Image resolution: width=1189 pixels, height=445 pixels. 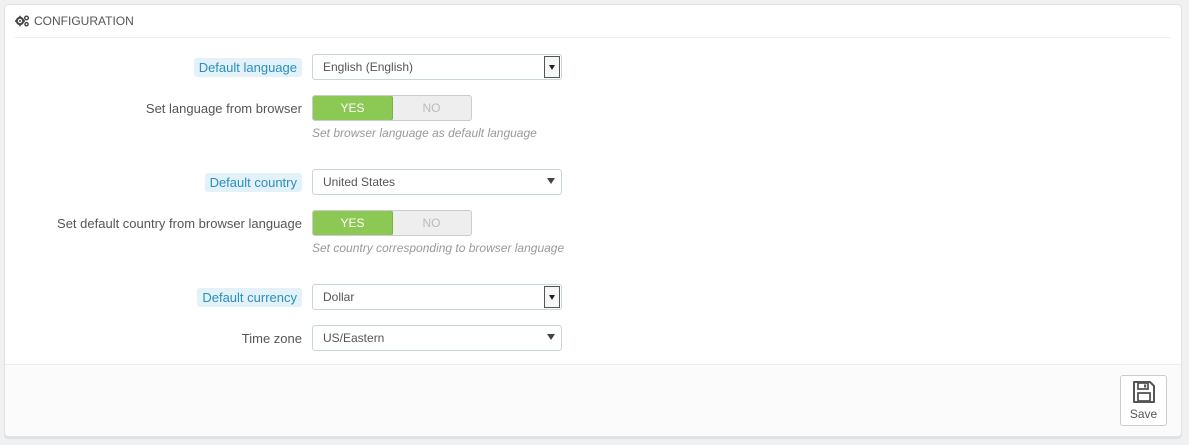 I want to click on label-cell: Time zone, so click(x=272, y=338).